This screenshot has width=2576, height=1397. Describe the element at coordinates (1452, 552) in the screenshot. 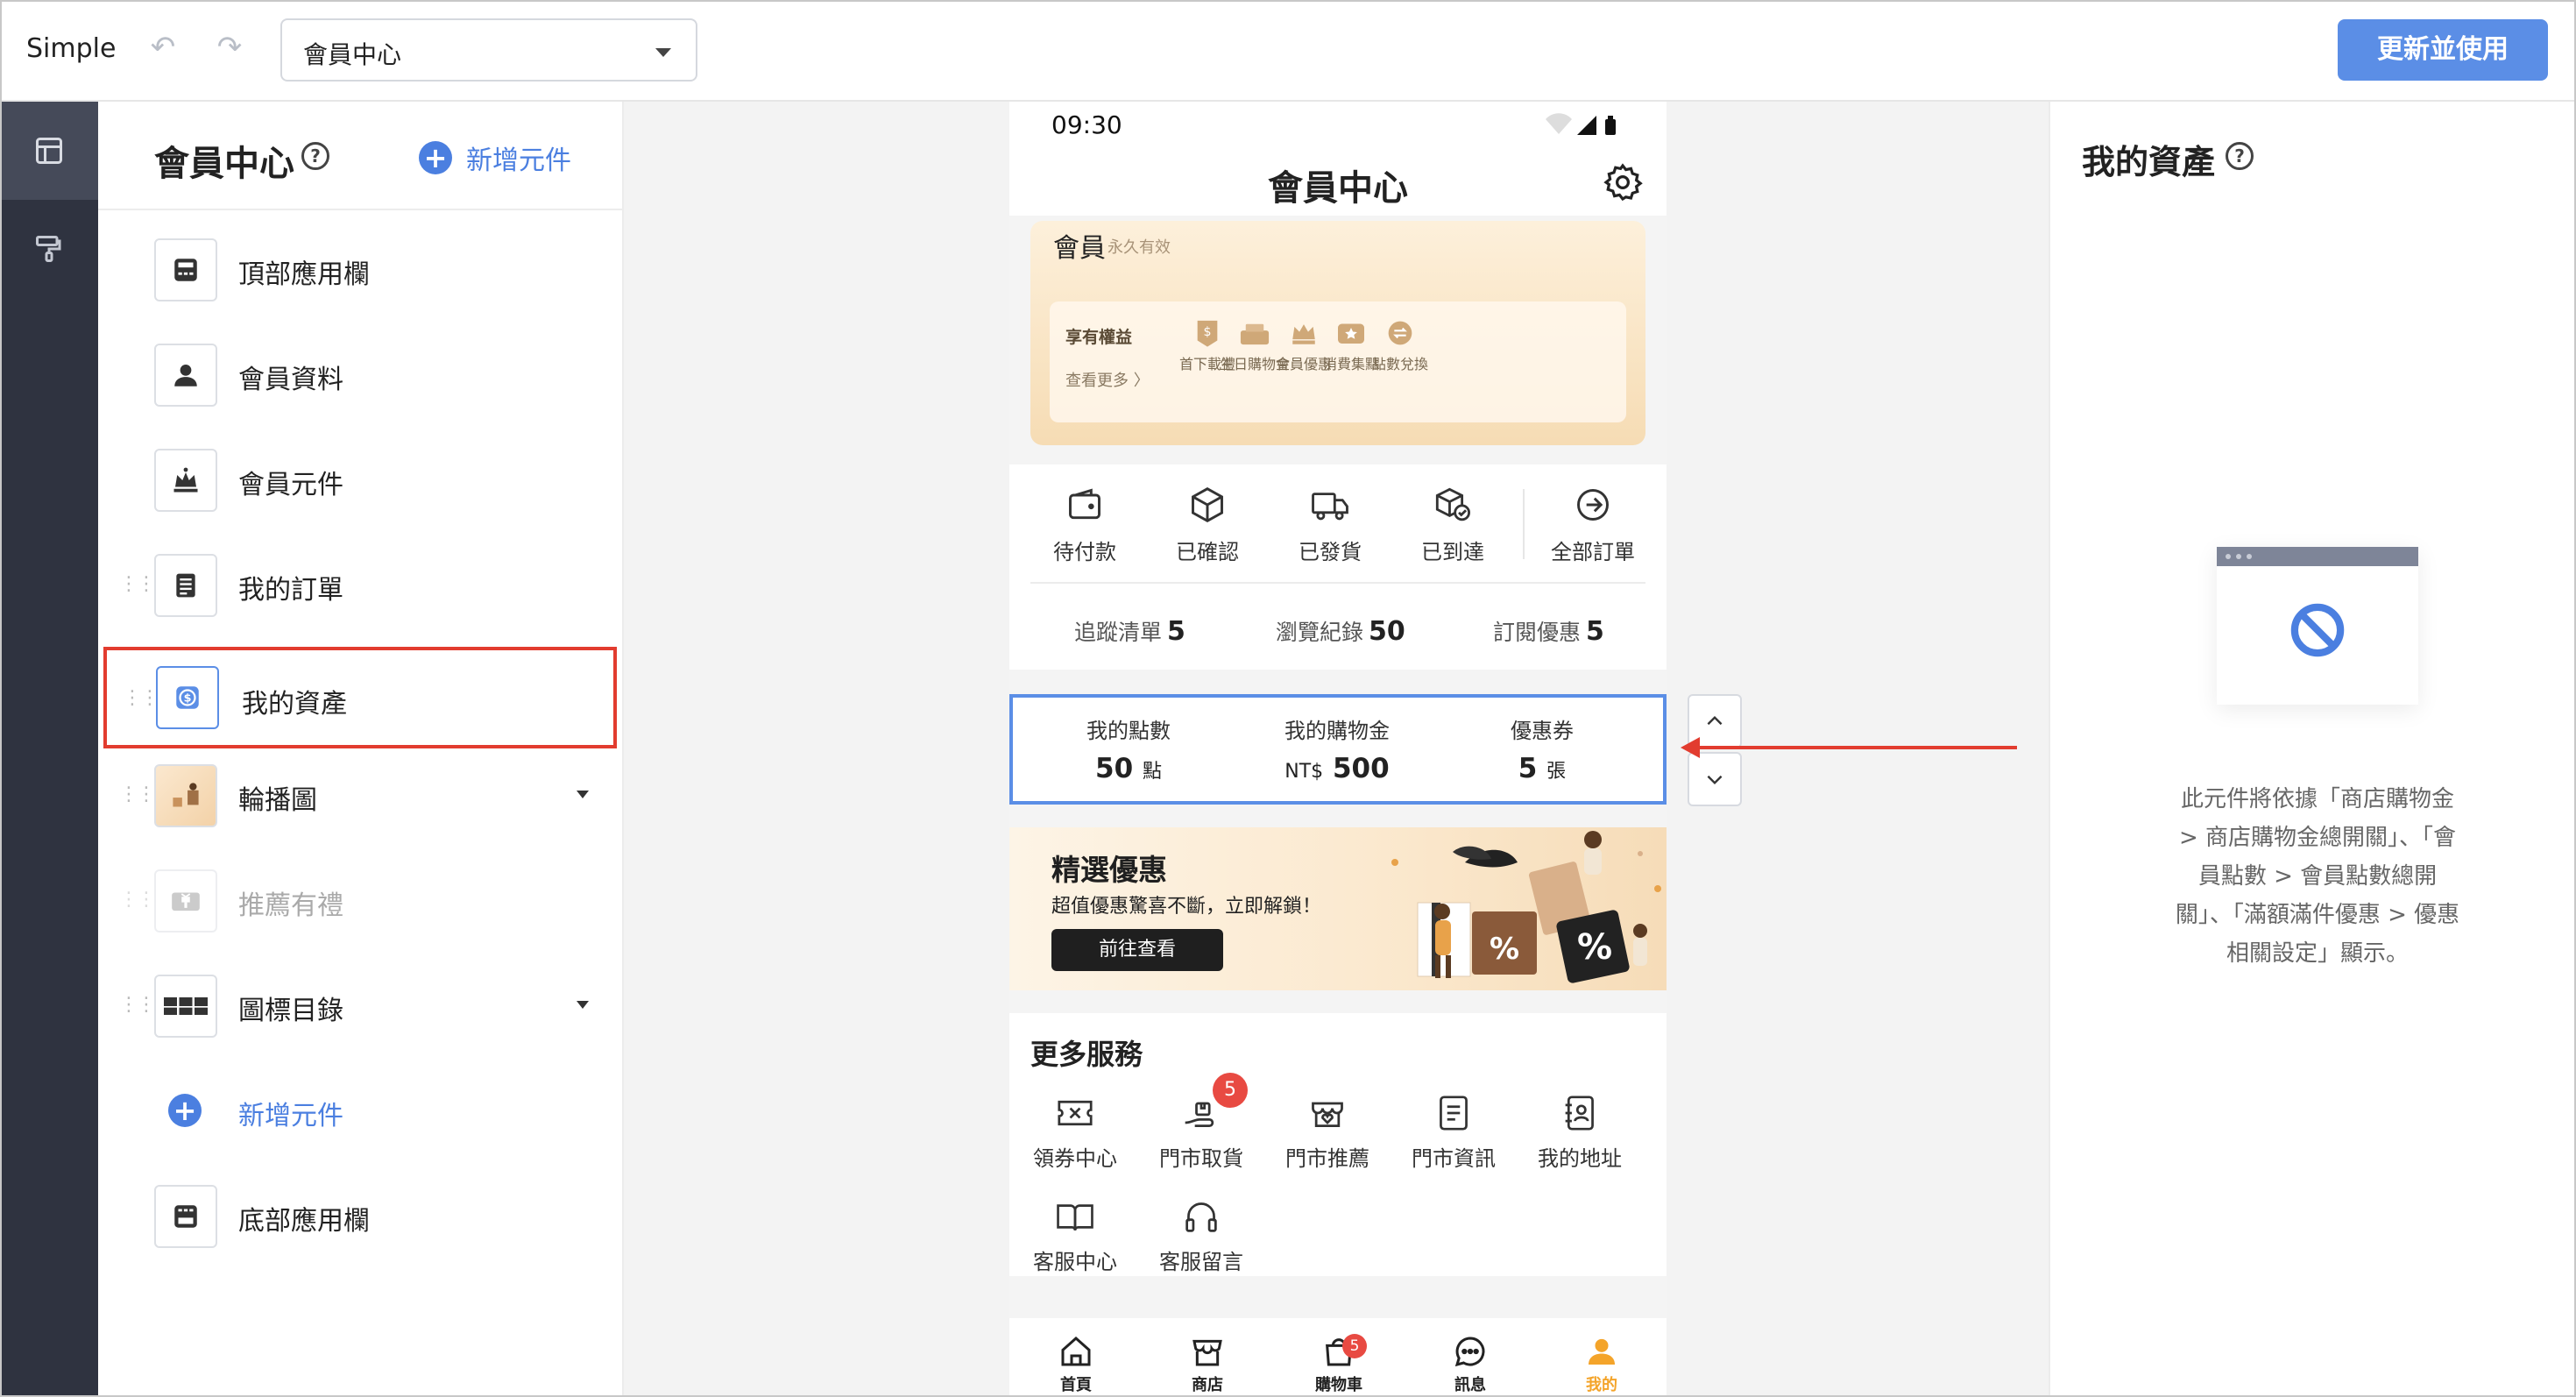

I see `order-status-label: 已到達` at that location.